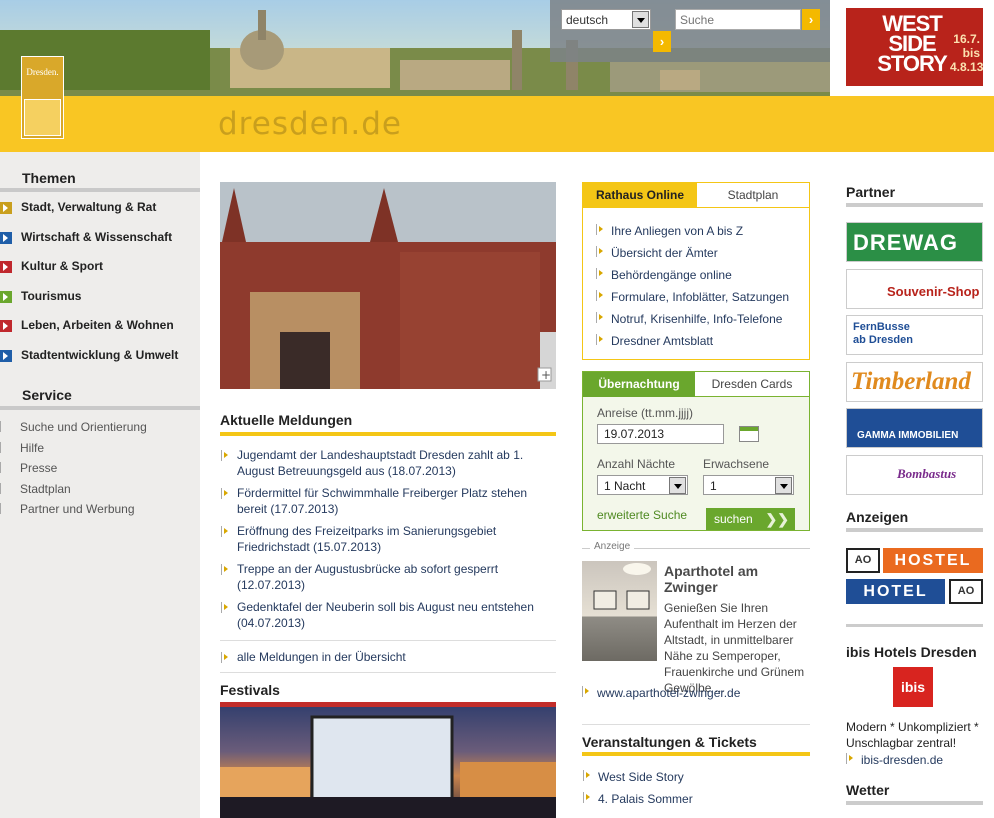  I want to click on themen-item: Tourismus, so click(100, 298).